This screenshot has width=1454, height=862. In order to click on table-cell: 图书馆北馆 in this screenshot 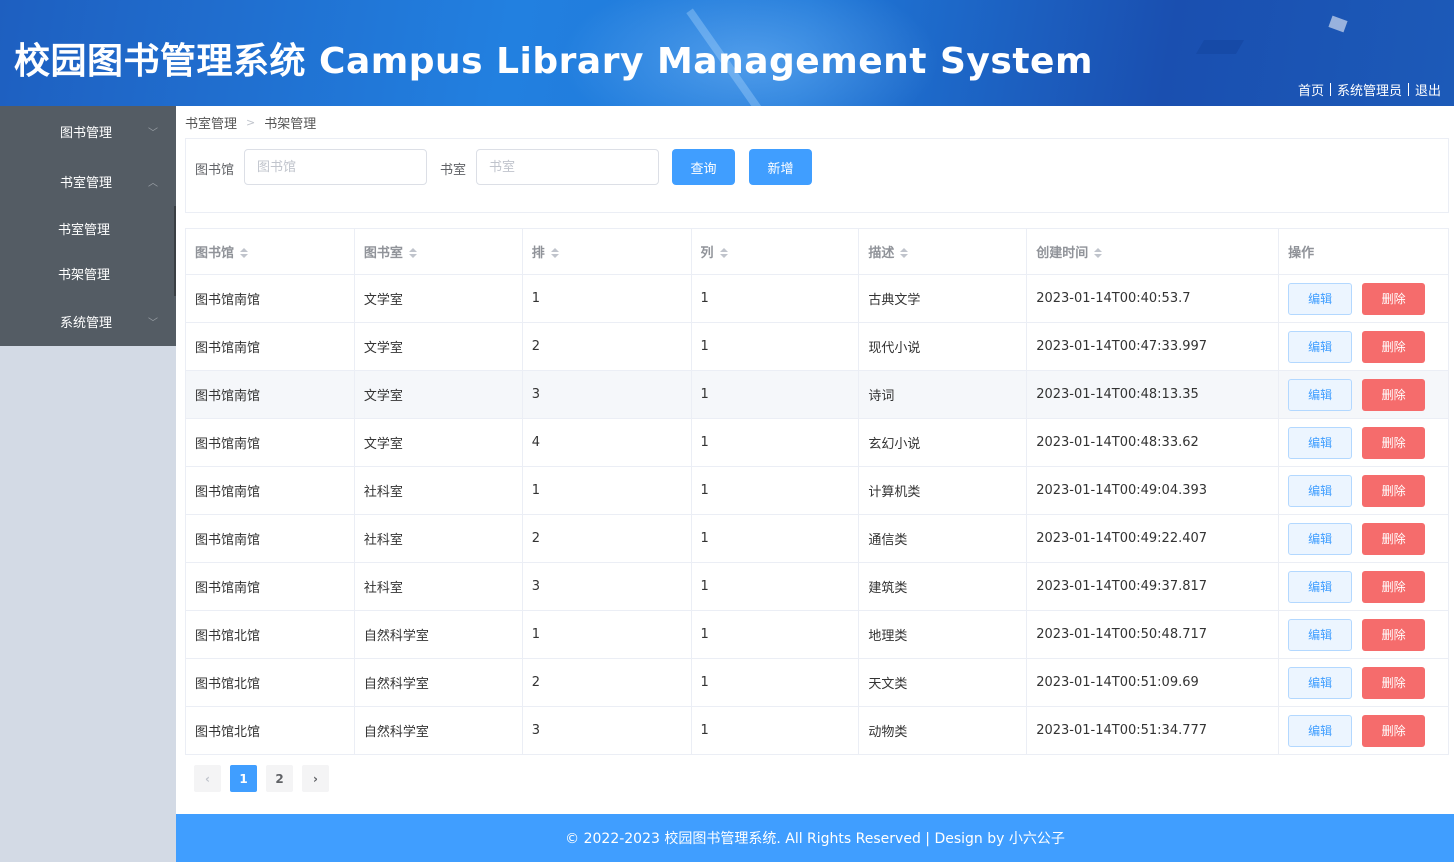, I will do `click(270, 730)`.